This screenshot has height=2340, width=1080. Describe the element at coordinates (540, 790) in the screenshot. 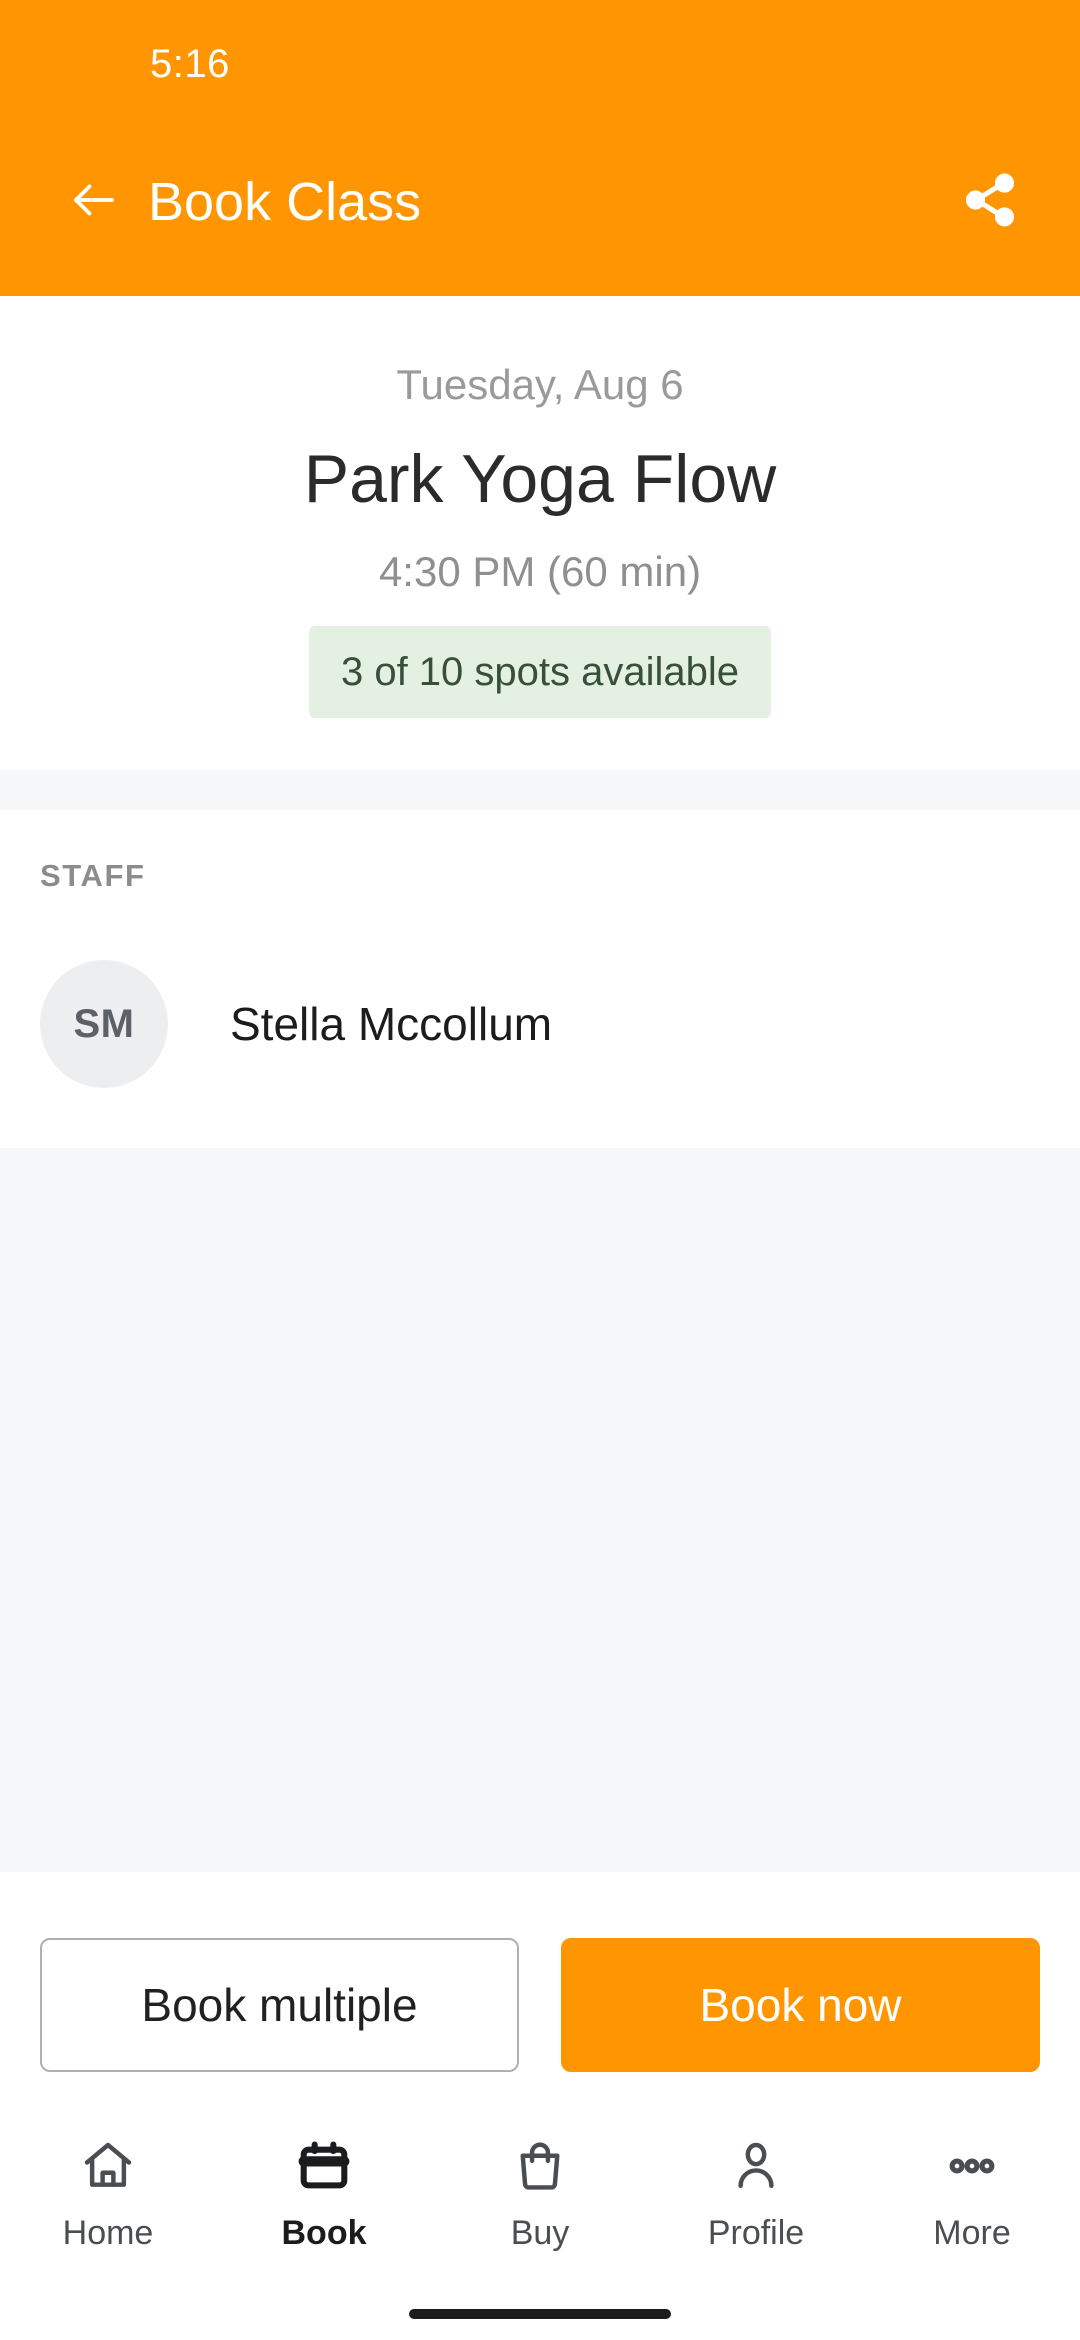

I see `section-divider` at that location.